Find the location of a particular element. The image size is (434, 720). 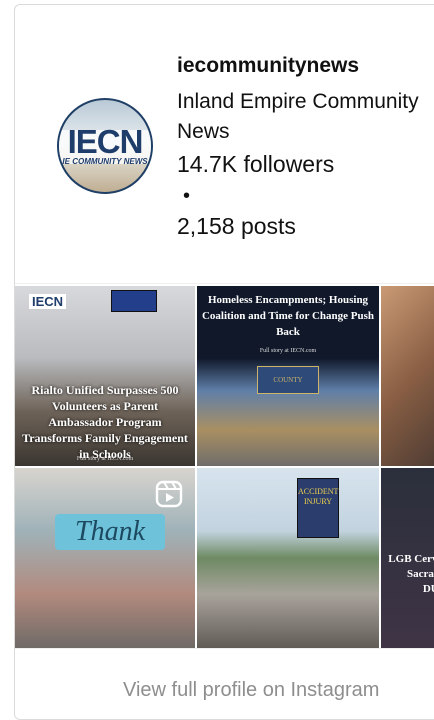

post-tile is located at coordinates (407, 376).